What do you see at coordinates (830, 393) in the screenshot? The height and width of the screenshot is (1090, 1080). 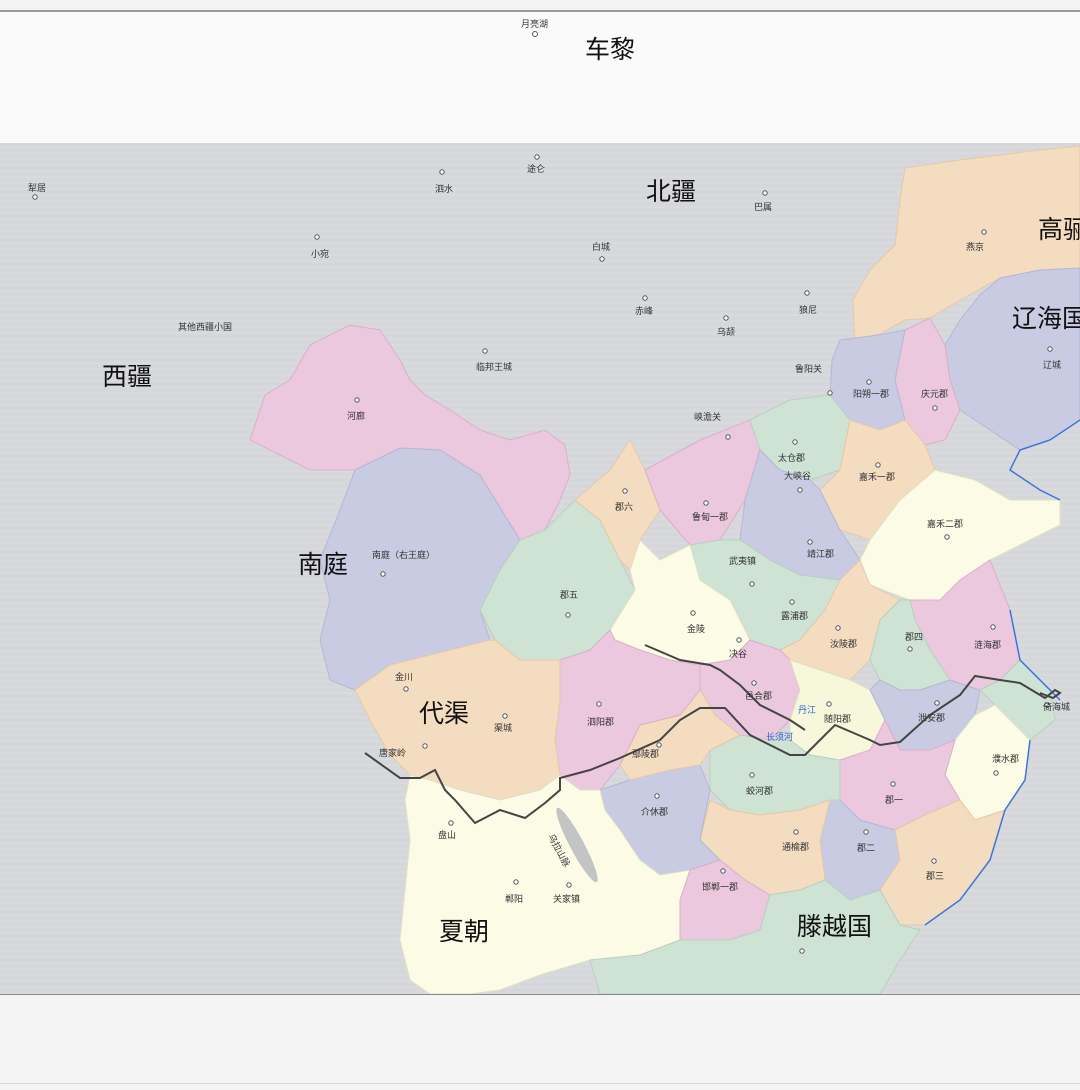 I see `luyangguan-marker` at bounding box center [830, 393].